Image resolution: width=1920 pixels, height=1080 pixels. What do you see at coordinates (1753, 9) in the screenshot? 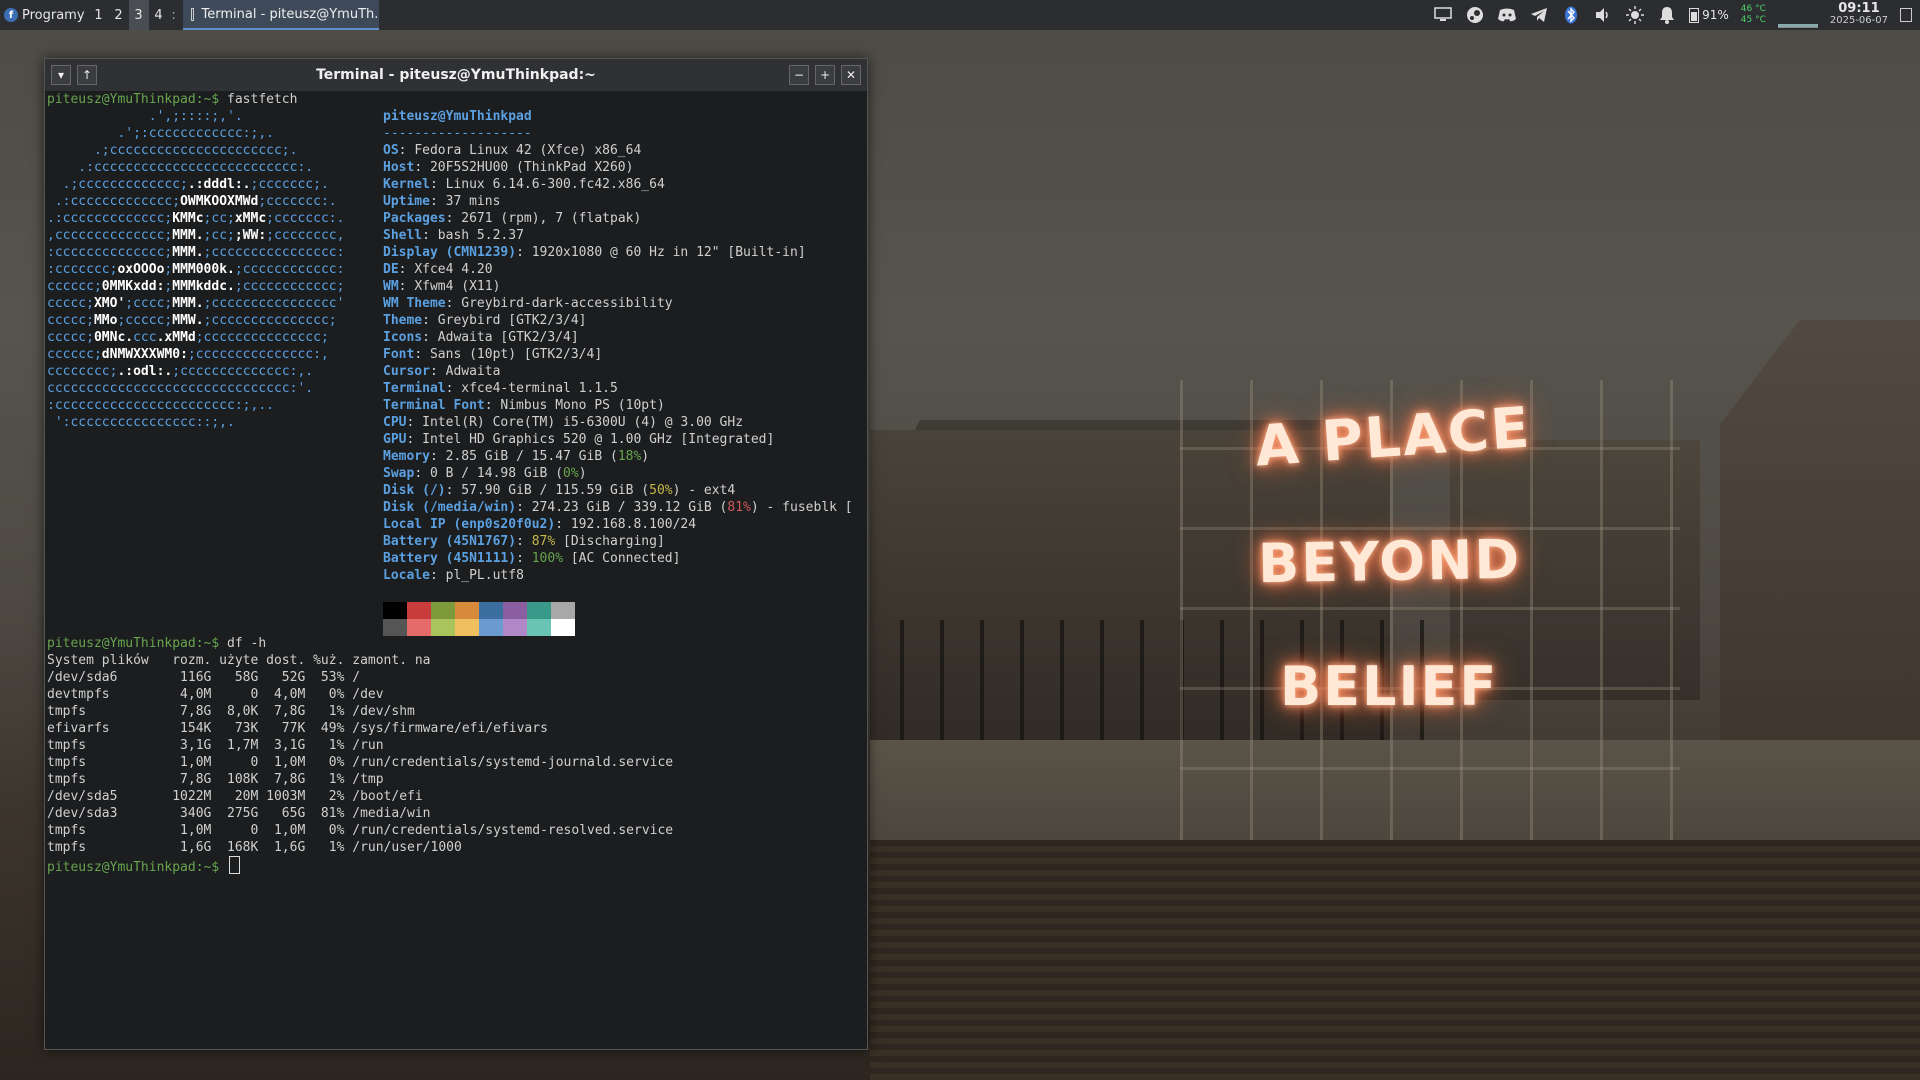
I see `temp-reading-1: 46 °C` at bounding box center [1753, 9].